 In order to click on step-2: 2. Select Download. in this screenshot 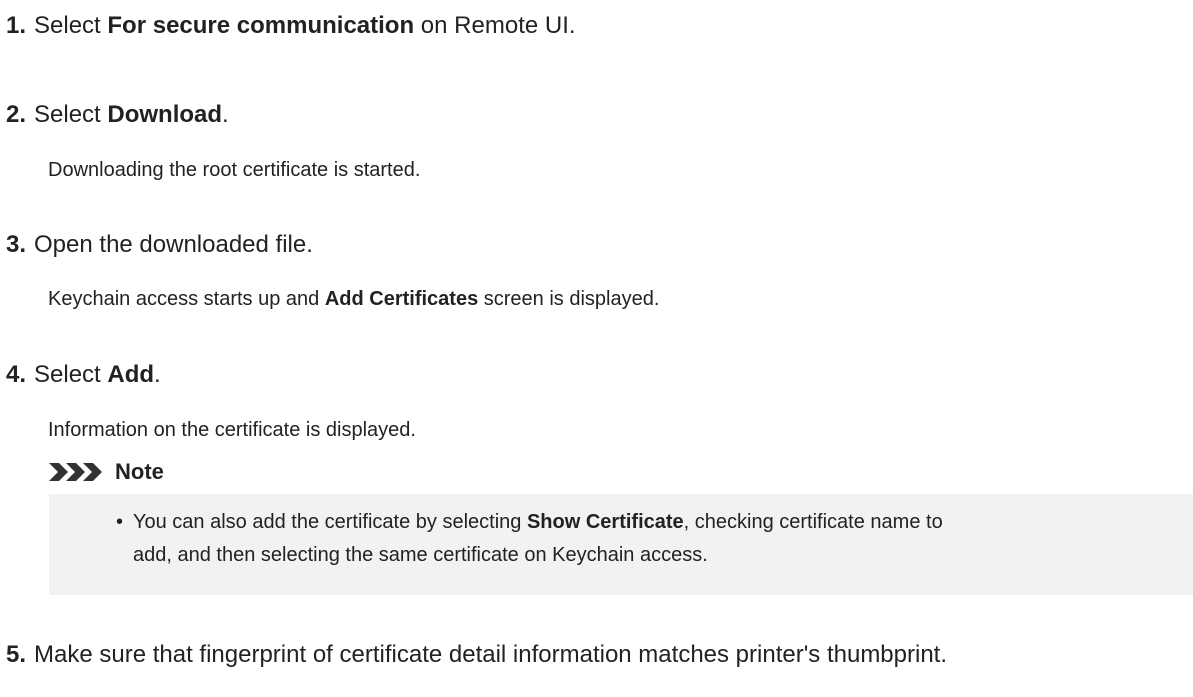, I will do `click(117, 115)`.